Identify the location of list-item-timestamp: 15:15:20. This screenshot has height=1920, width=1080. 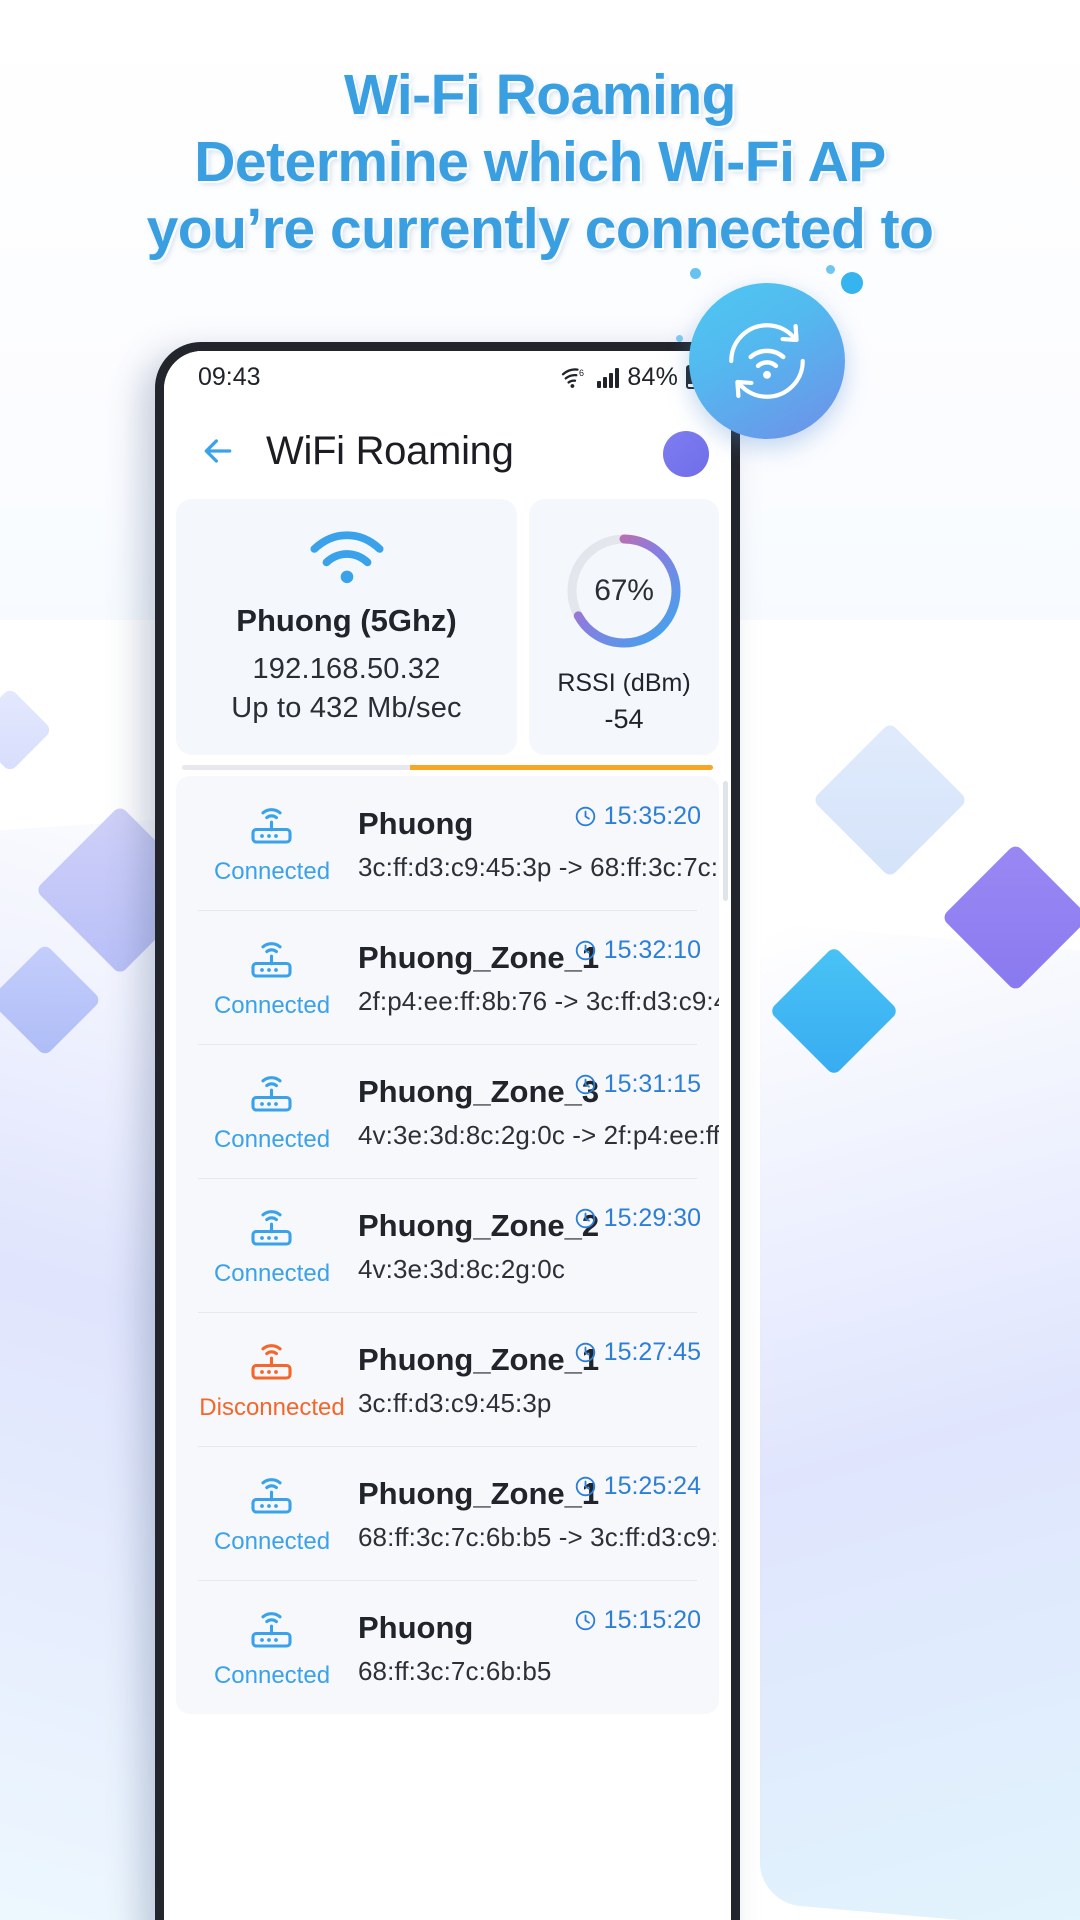
(652, 1620).